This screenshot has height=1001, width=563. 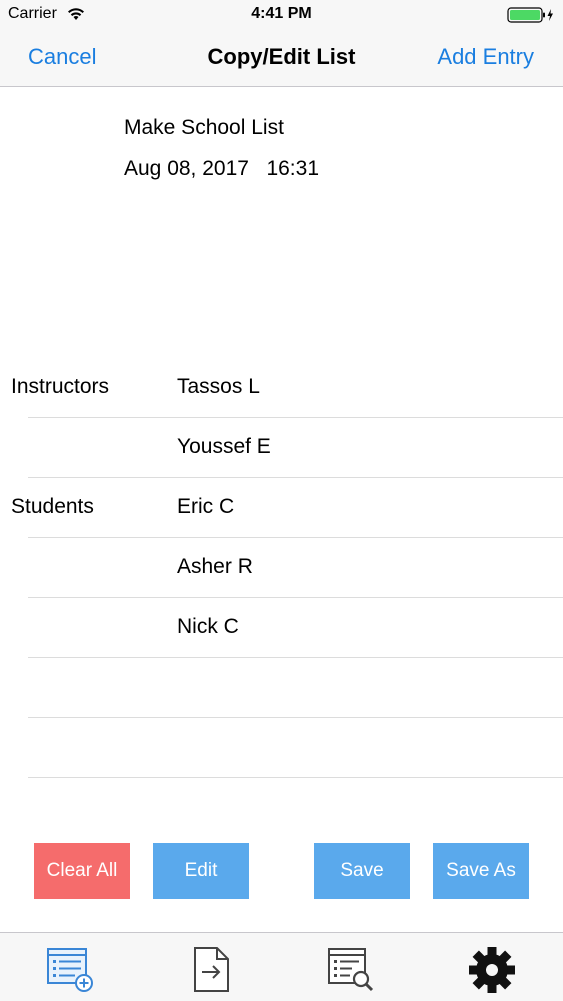 What do you see at coordinates (208, 626) in the screenshot?
I see `entry-name: Nick C` at bounding box center [208, 626].